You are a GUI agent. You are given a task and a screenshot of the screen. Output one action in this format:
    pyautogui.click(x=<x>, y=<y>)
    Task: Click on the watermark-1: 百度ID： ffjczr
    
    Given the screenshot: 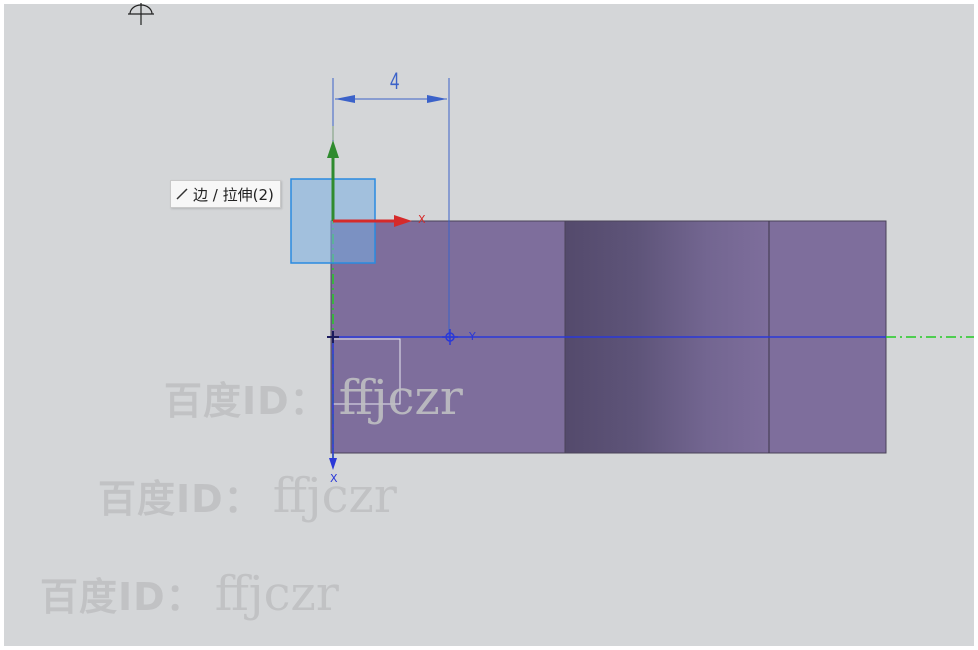 What is the action you would take?
    pyautogui.click(x=313, y=398)
    